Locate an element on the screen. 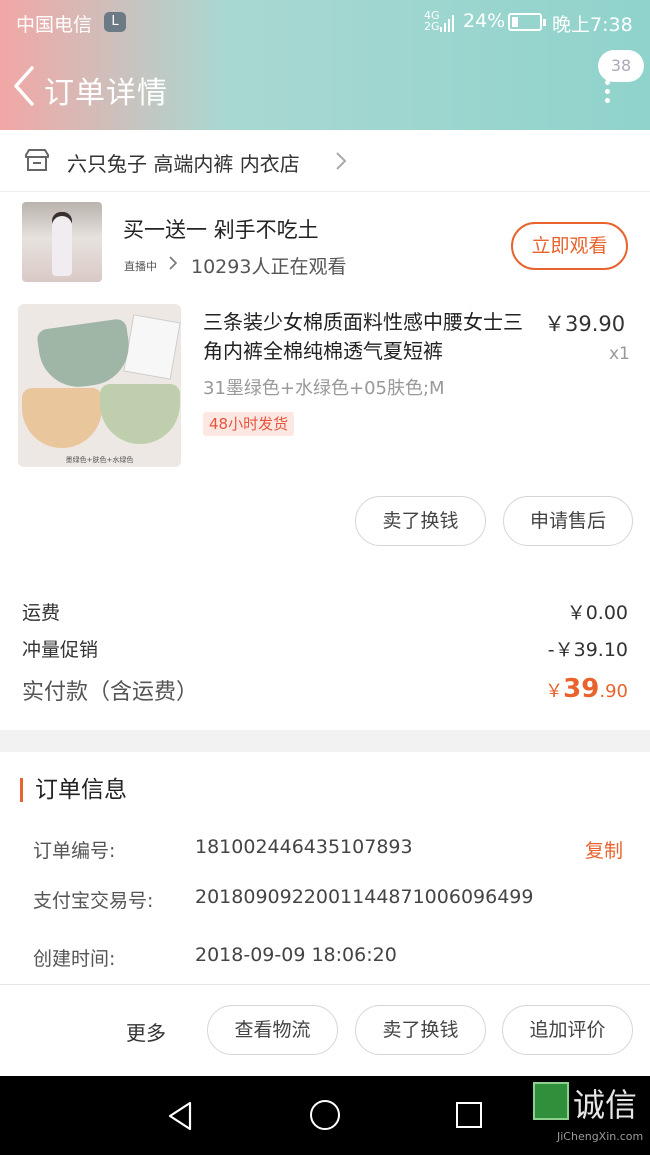 This screenshot has height=1155, width=650. shop-icon is located at coordinates (37, 160).